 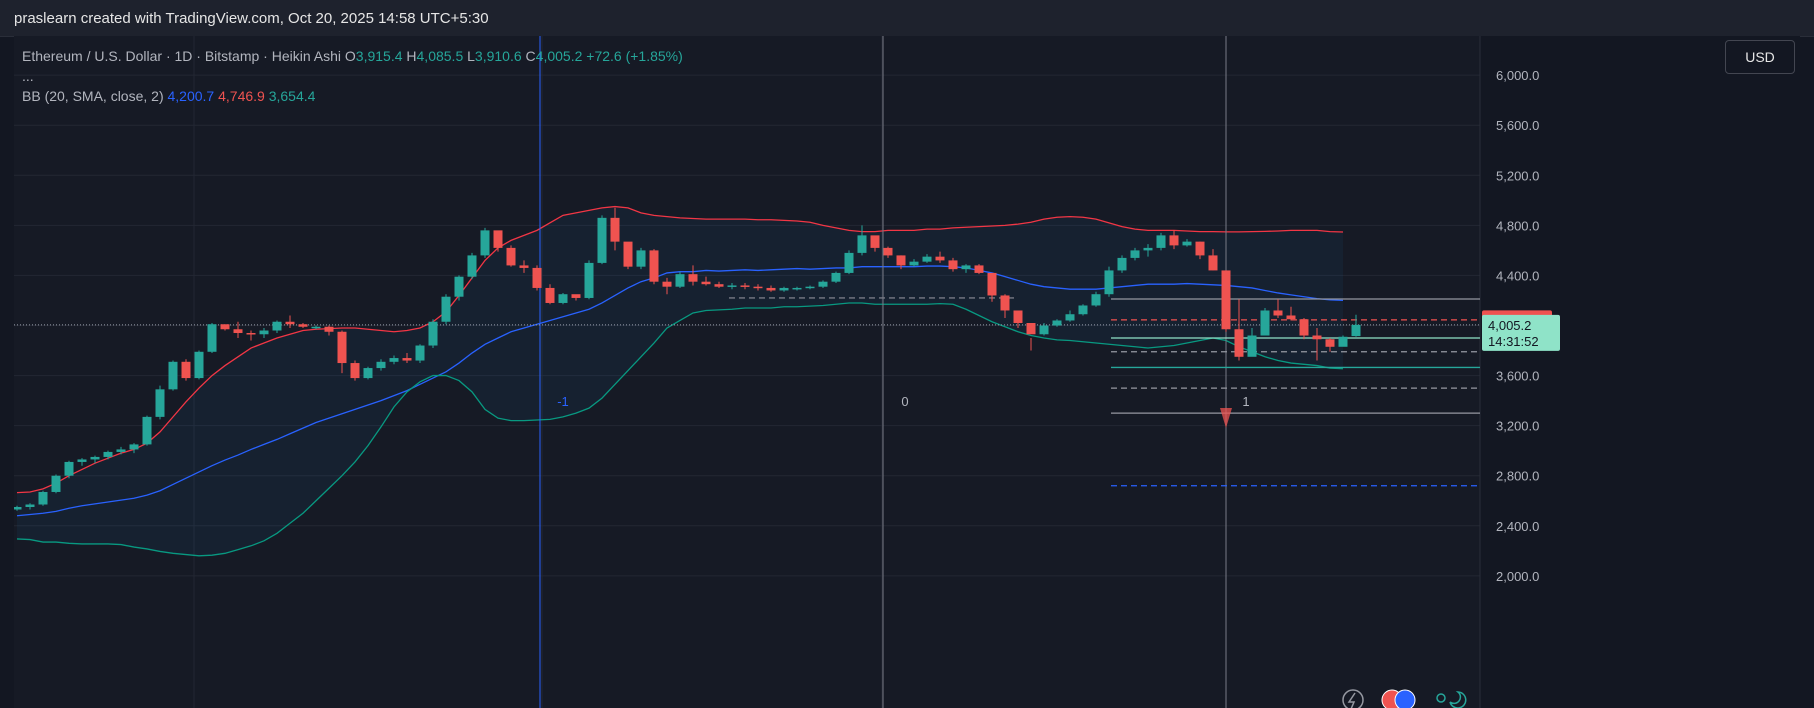 What do you see at coordinates (1760, 57) in the screenshot?
I see `currency-button: USD` at bounding box center [1760, 57].